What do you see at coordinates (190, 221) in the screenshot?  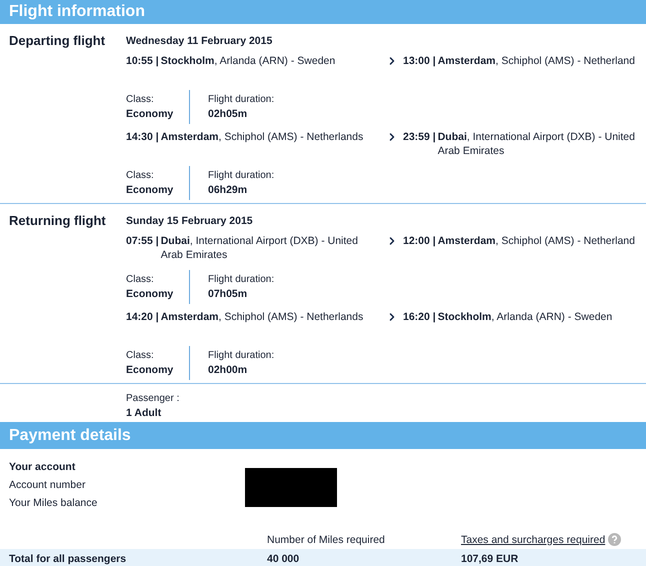 I see `flight-date: Sunday 15 February 2015` at bounding box center [190, 221].